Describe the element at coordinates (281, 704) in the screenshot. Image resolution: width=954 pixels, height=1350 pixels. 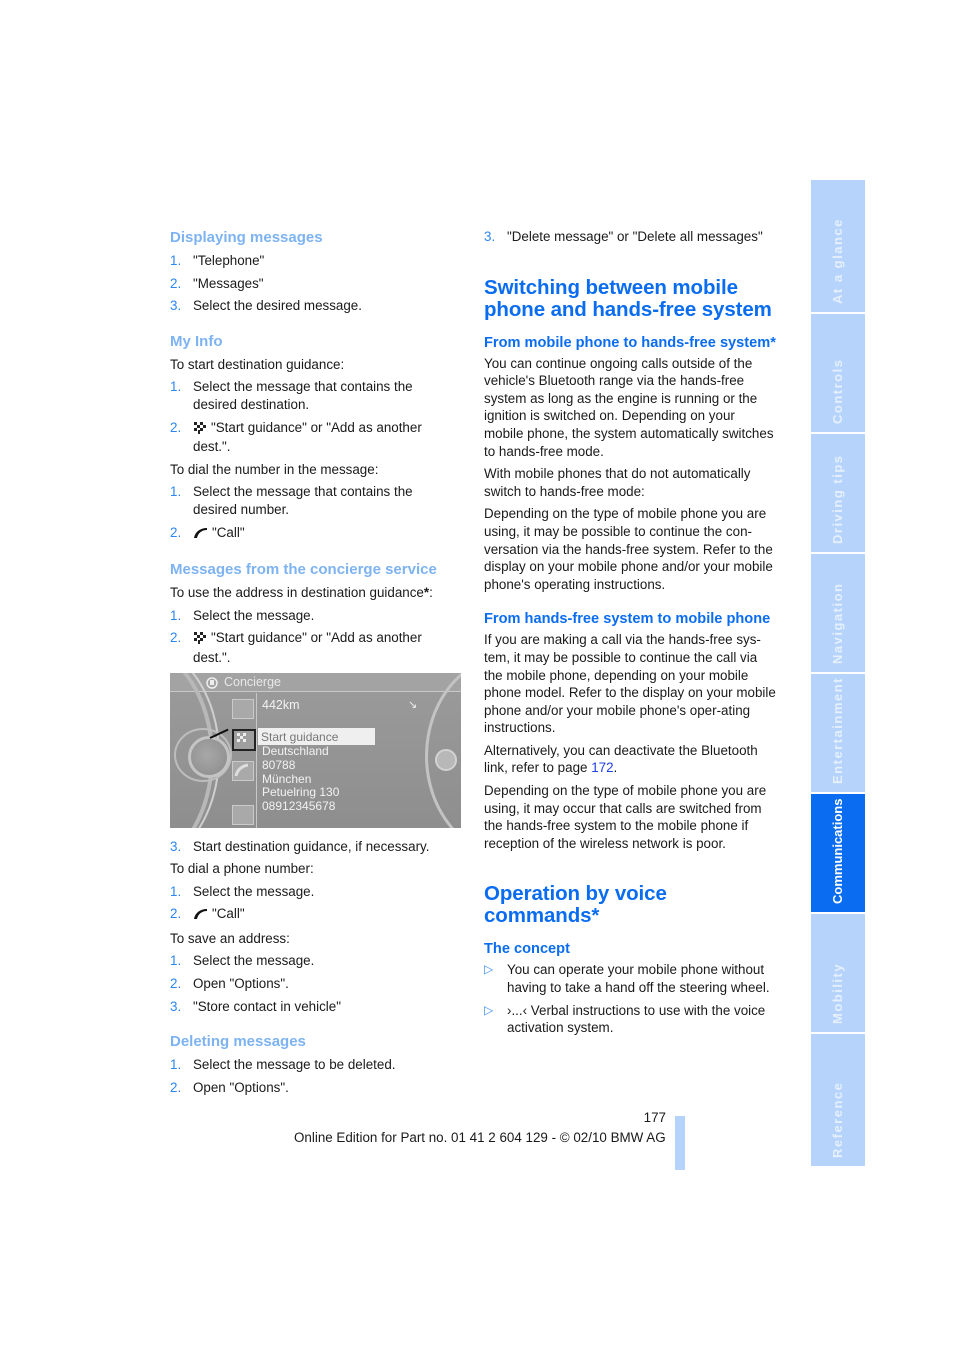
I see `screen-distance: 442km` at that location.